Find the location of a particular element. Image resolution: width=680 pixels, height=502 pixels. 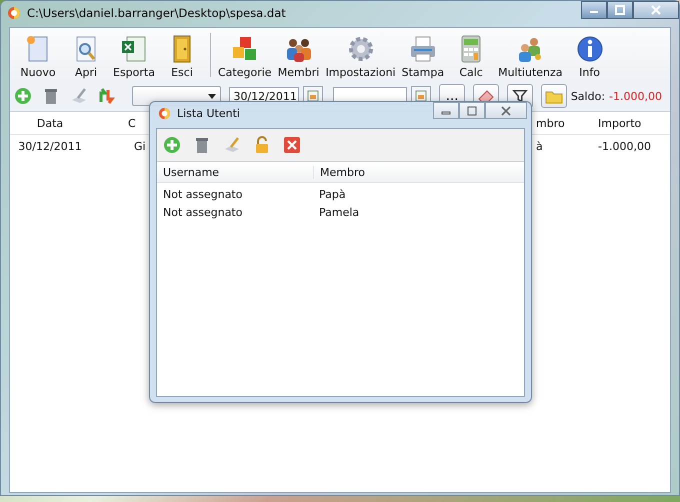

column-header: Data is located at coordinates (50, 123).